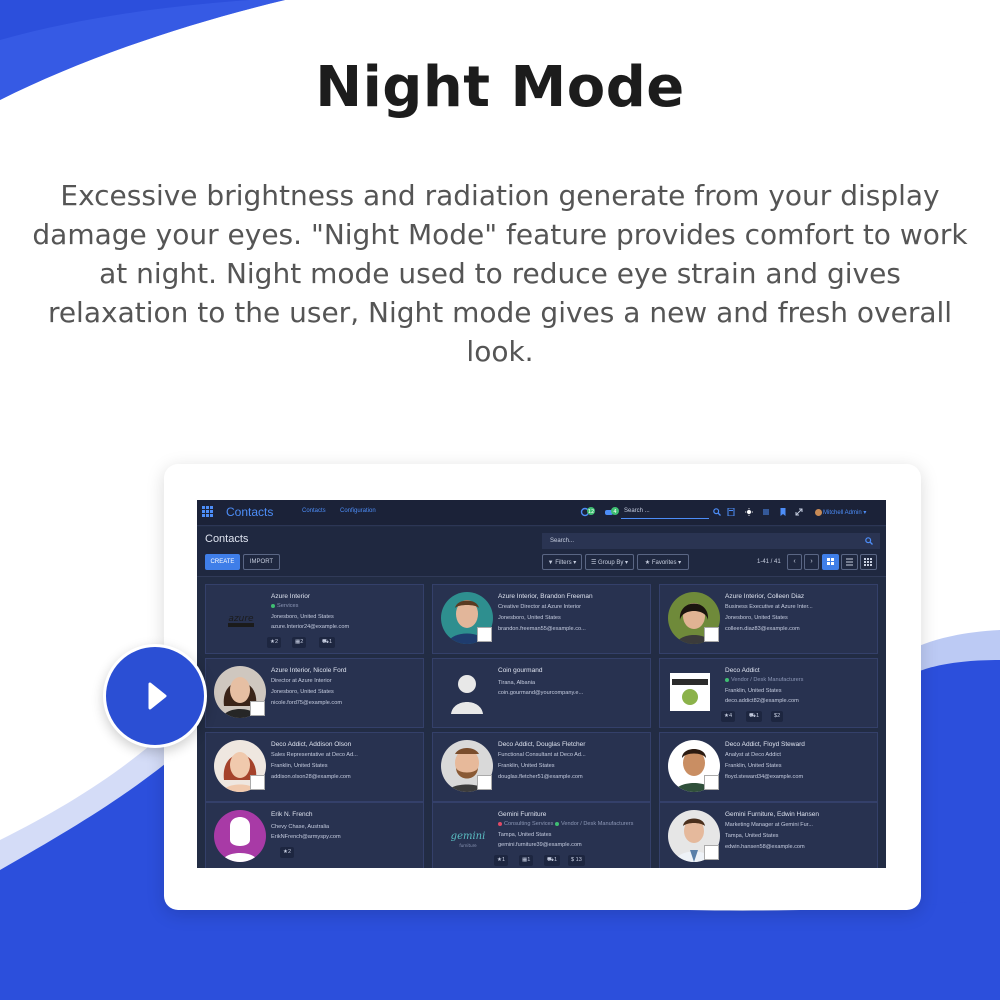  Describe the element at coordinates (762, 701) in the screenshot. I see `contact-line: deco.addict82@example.com` at that location.